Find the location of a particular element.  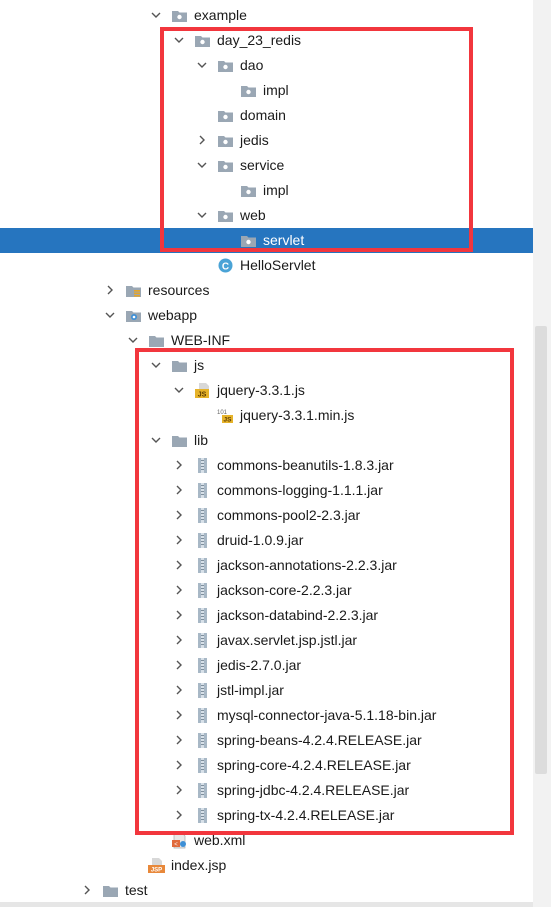

tree-node-label: HelloServlet is located at coordinates (278, 265).